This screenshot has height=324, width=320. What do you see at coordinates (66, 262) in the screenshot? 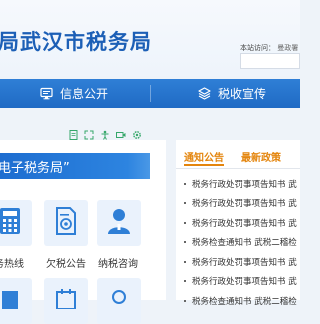
I see `service-label: 欠税公告` at bounding box center [66, 262].